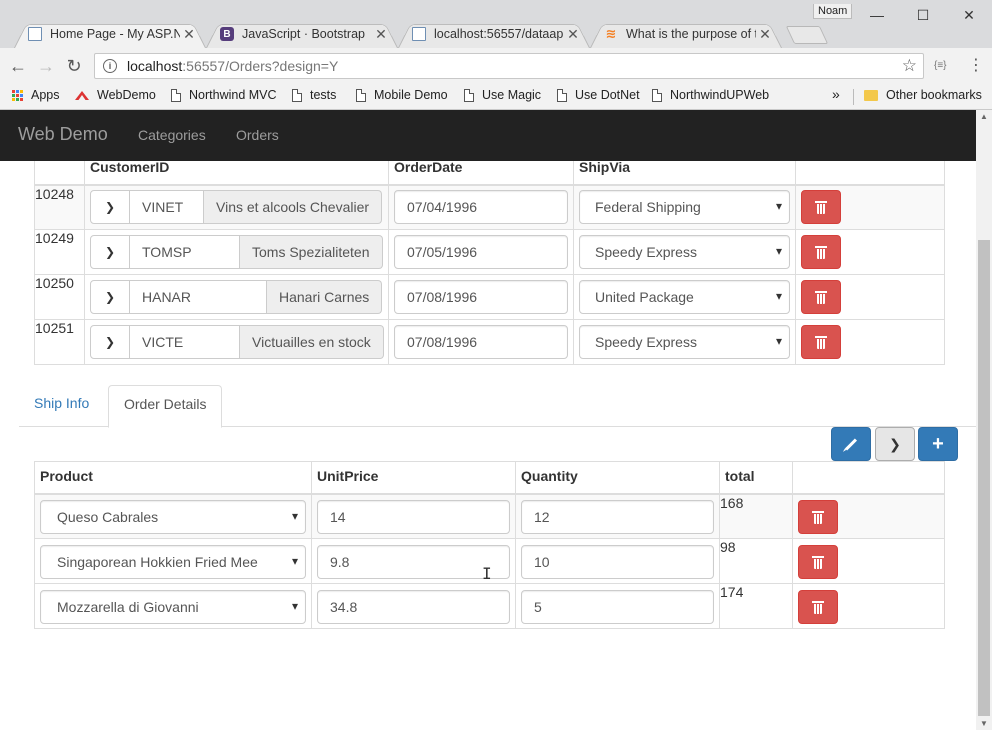 Image resolution: width=992 pixels, height=730 pixels. I want to click on unit-price-input: 34.8, so click(413, 607).